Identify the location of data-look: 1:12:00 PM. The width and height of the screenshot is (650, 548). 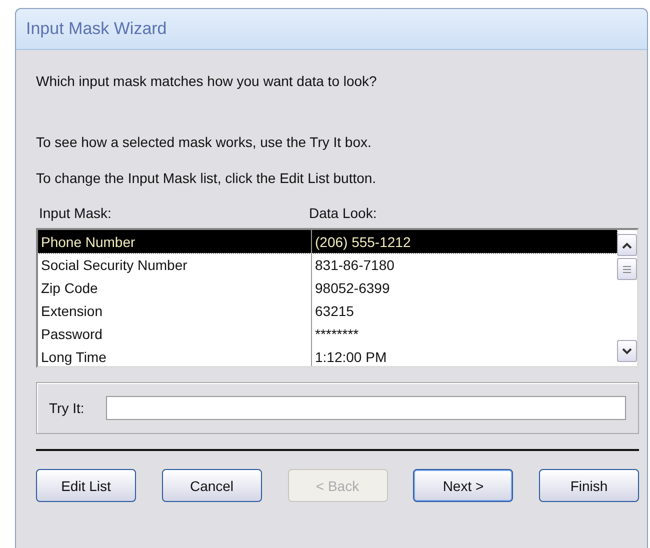
(350, 357).